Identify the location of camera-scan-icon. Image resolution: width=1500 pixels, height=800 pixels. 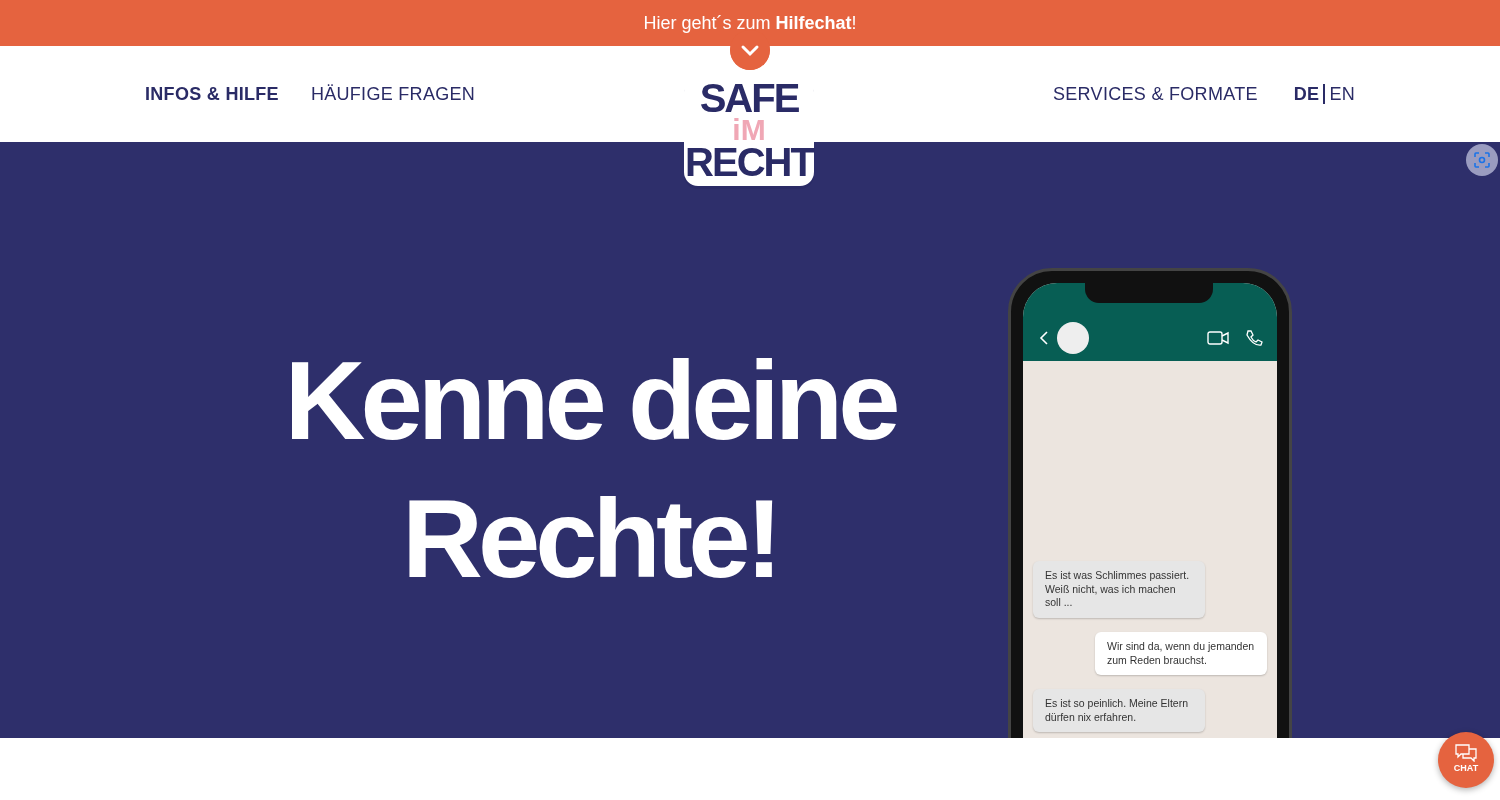
(1482, 160).